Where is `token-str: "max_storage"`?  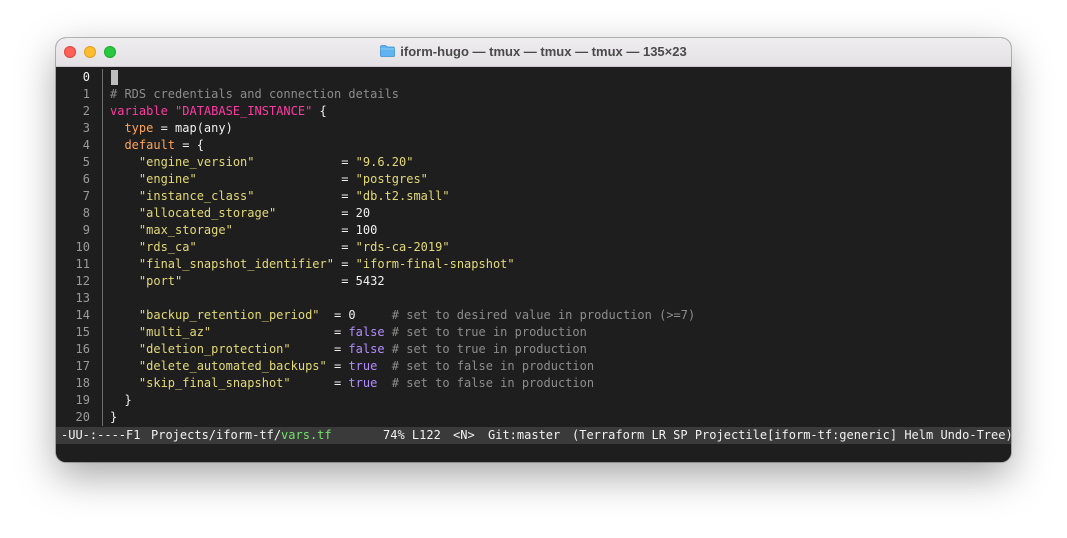
token-str: "max_storage" is located at coordinates (185, 230).